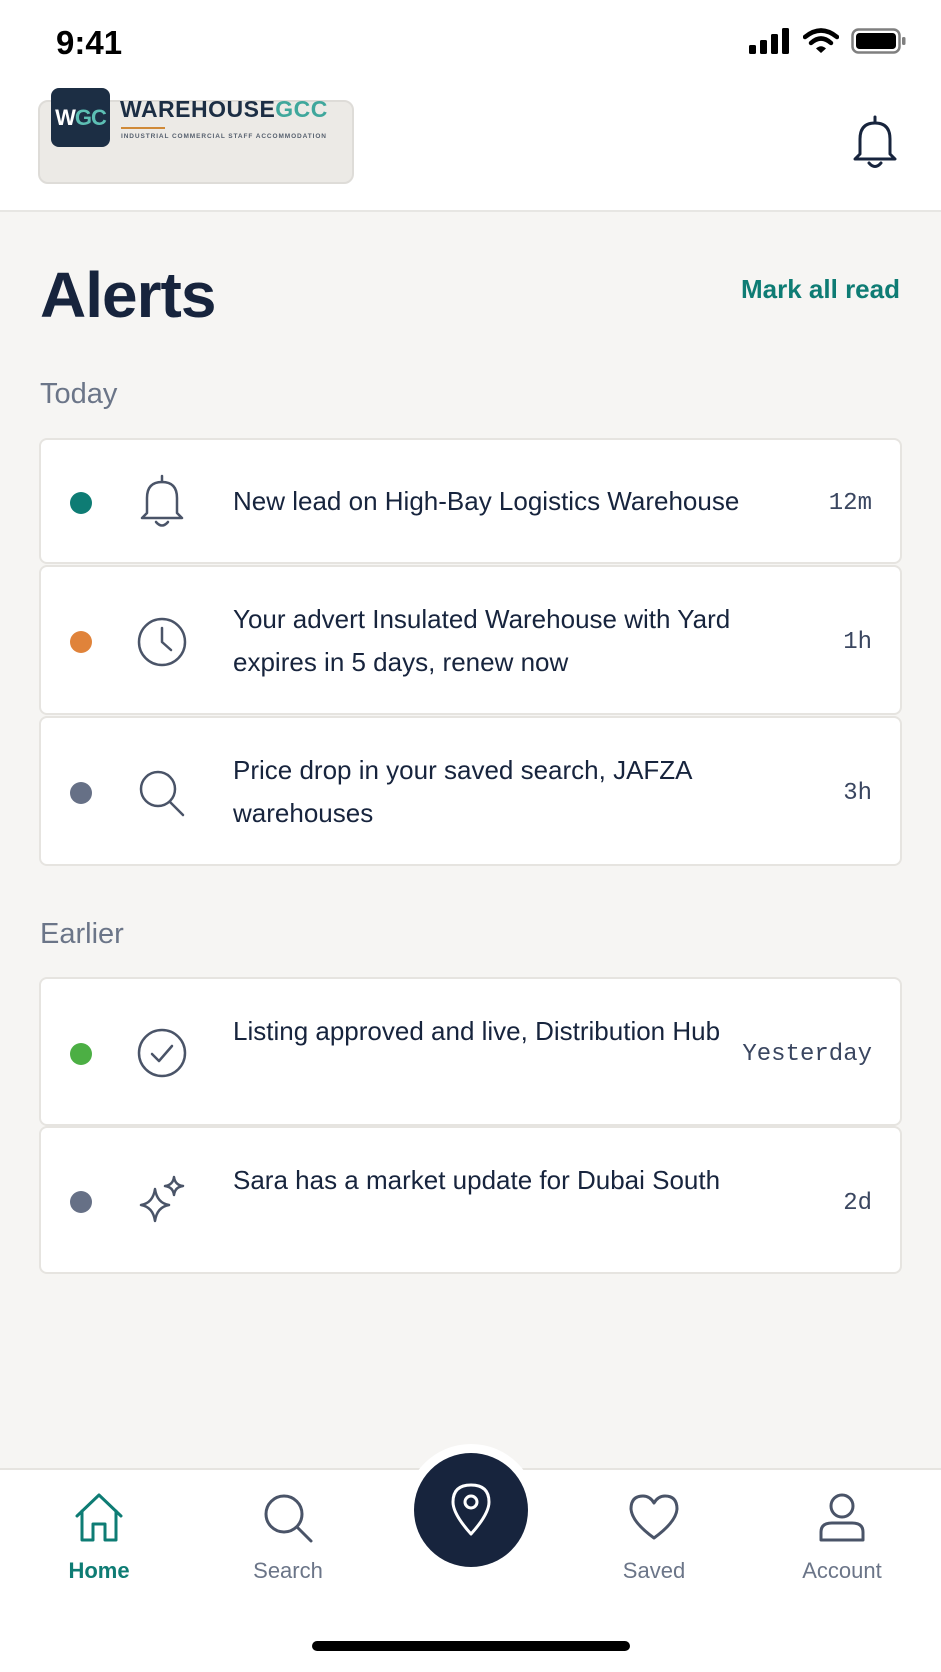 The image size is (941, 1672). I want to click on heart-icon, so click(654, 1517).